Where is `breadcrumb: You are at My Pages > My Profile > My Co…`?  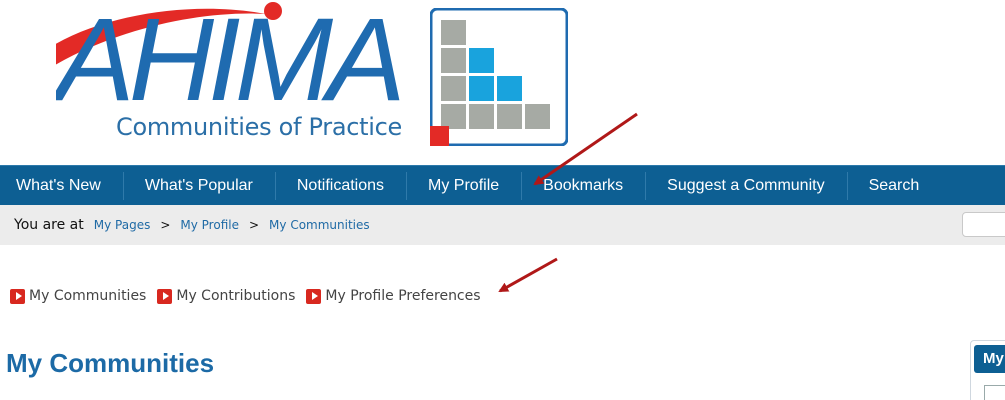 breadcrumb: You are at My Pages > My Profile > My Co… is located at coordinates (502, 225).